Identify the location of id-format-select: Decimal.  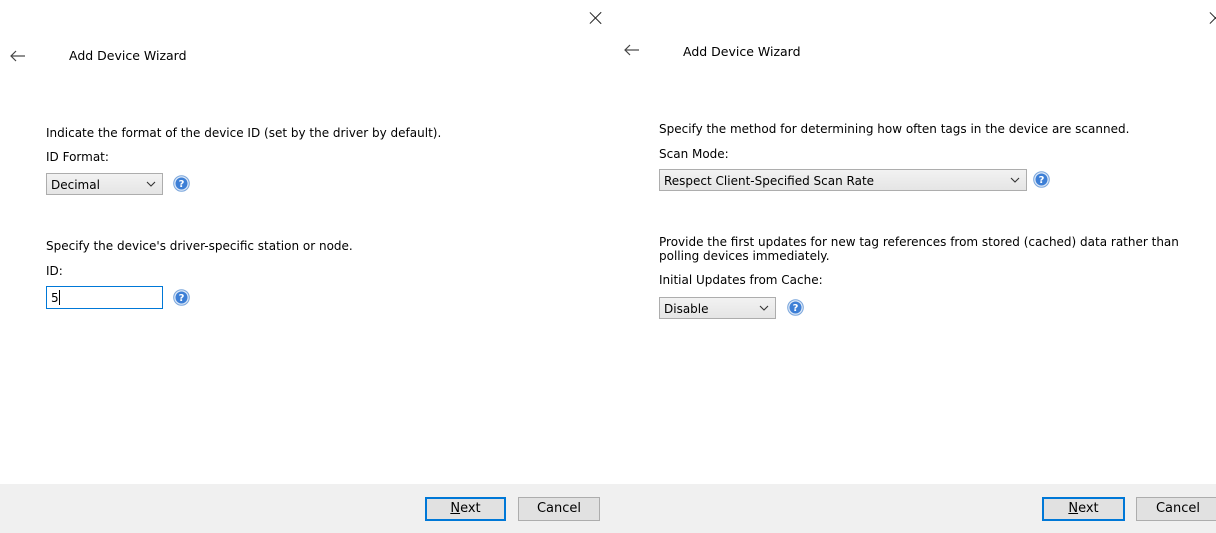
(104, 184).